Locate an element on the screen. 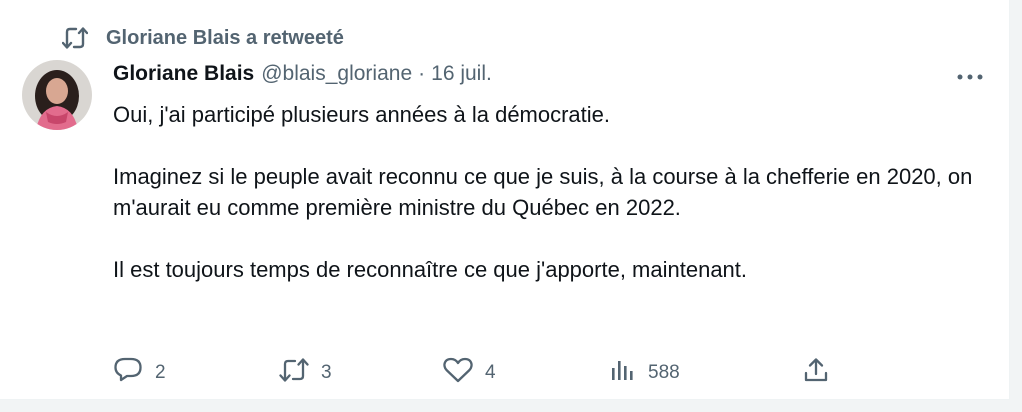  heart-icon is located at coordinates (458, 373).